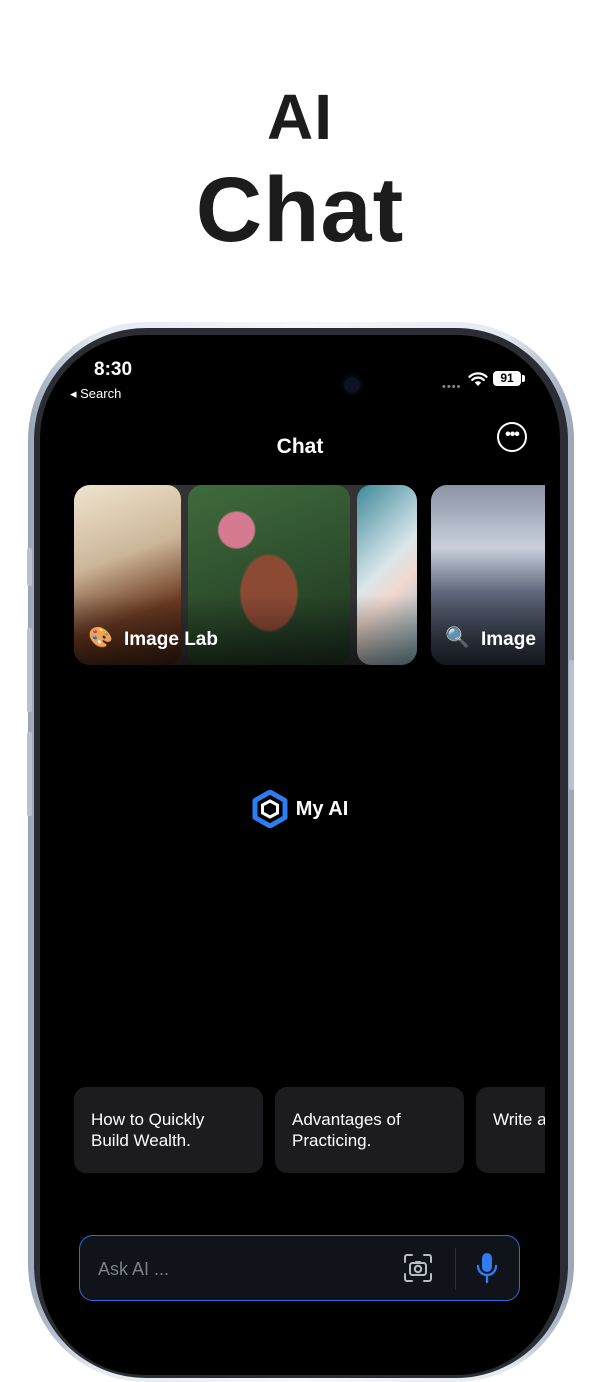 This screenshot has width=600, height=1382. Describe the element at coordinates (270, 809) in the screenshot. I see `hexagon-logo-icon` at that location.